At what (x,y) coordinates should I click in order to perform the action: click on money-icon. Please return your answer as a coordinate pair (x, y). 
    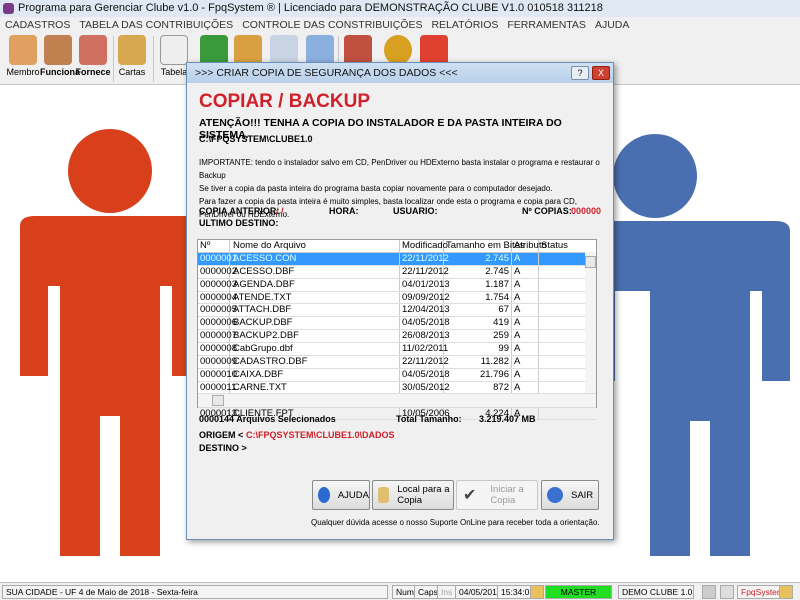
    Looking at the image, I should click on (214, 50).